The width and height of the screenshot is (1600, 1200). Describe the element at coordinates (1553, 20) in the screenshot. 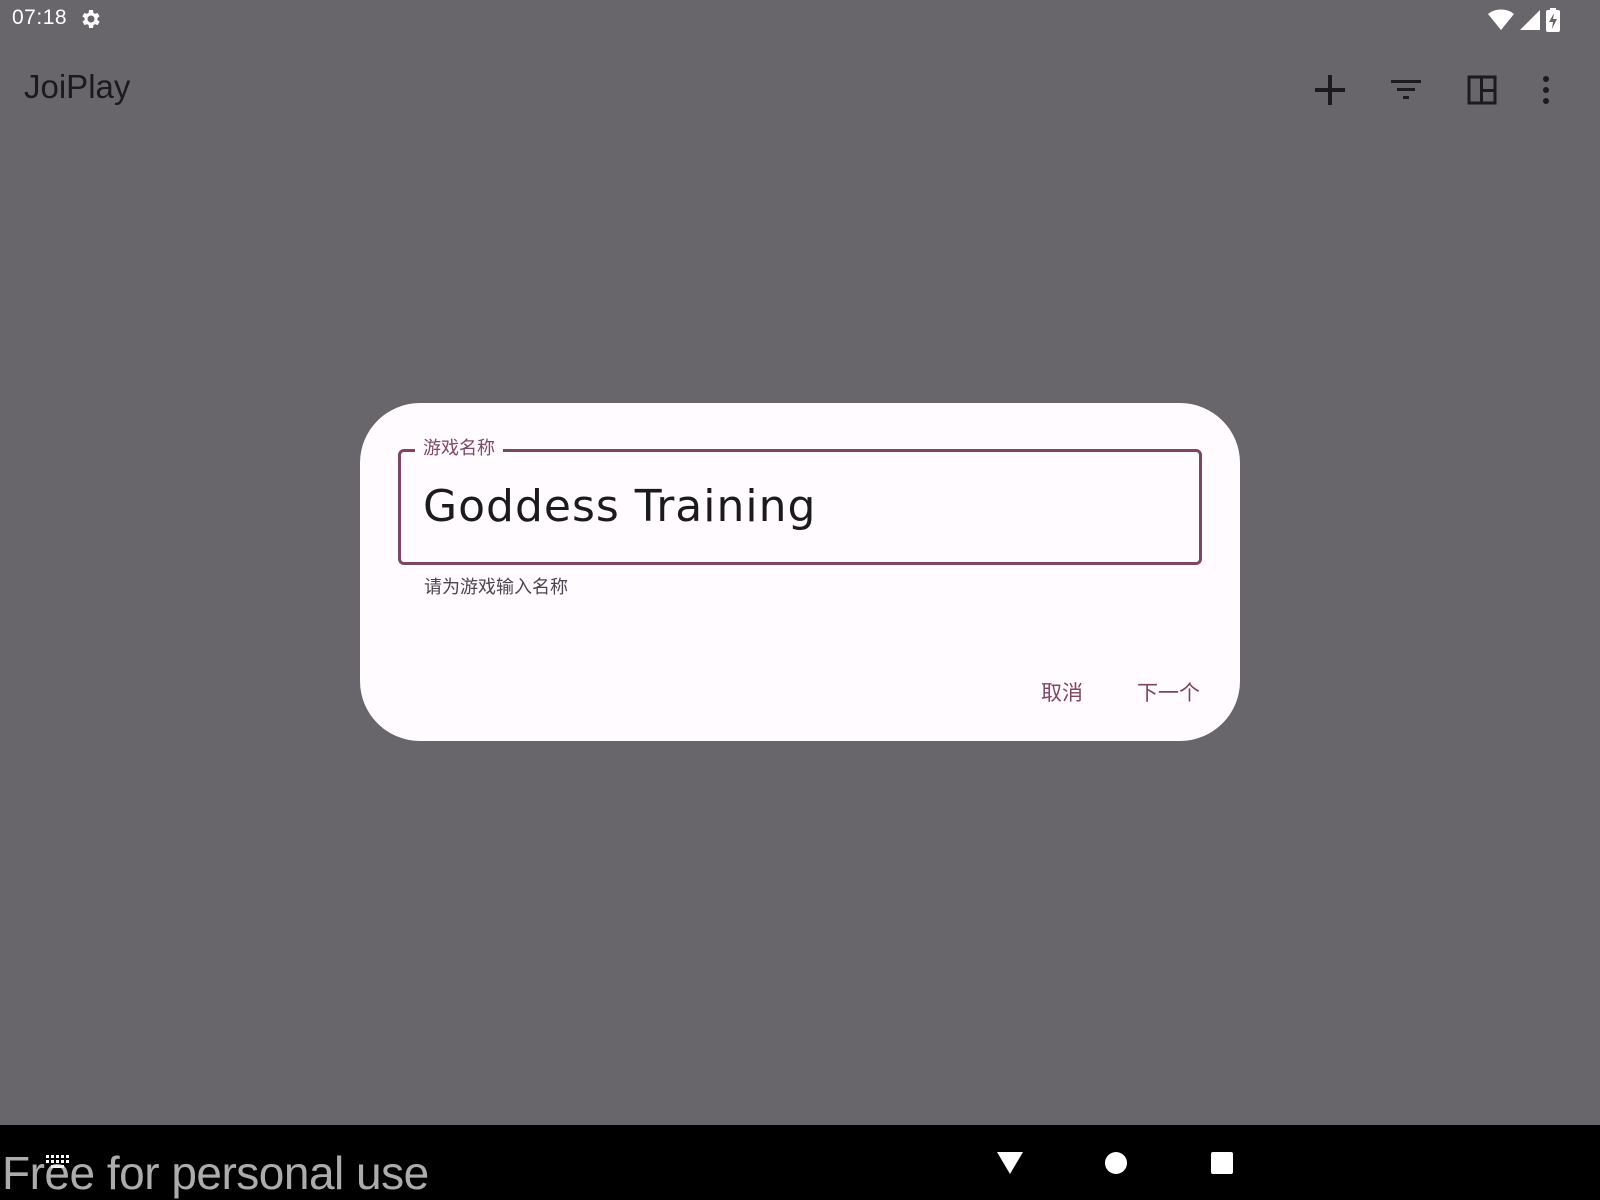

I see `battery-charging-icon` at that location.